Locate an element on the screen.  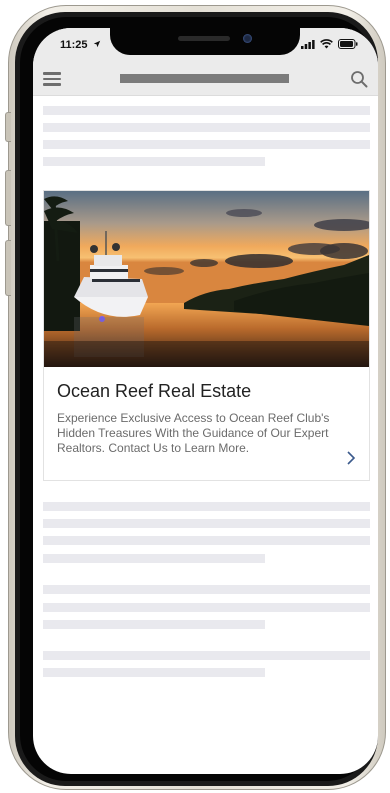
mute-switch is located at coordinates (8, 127).